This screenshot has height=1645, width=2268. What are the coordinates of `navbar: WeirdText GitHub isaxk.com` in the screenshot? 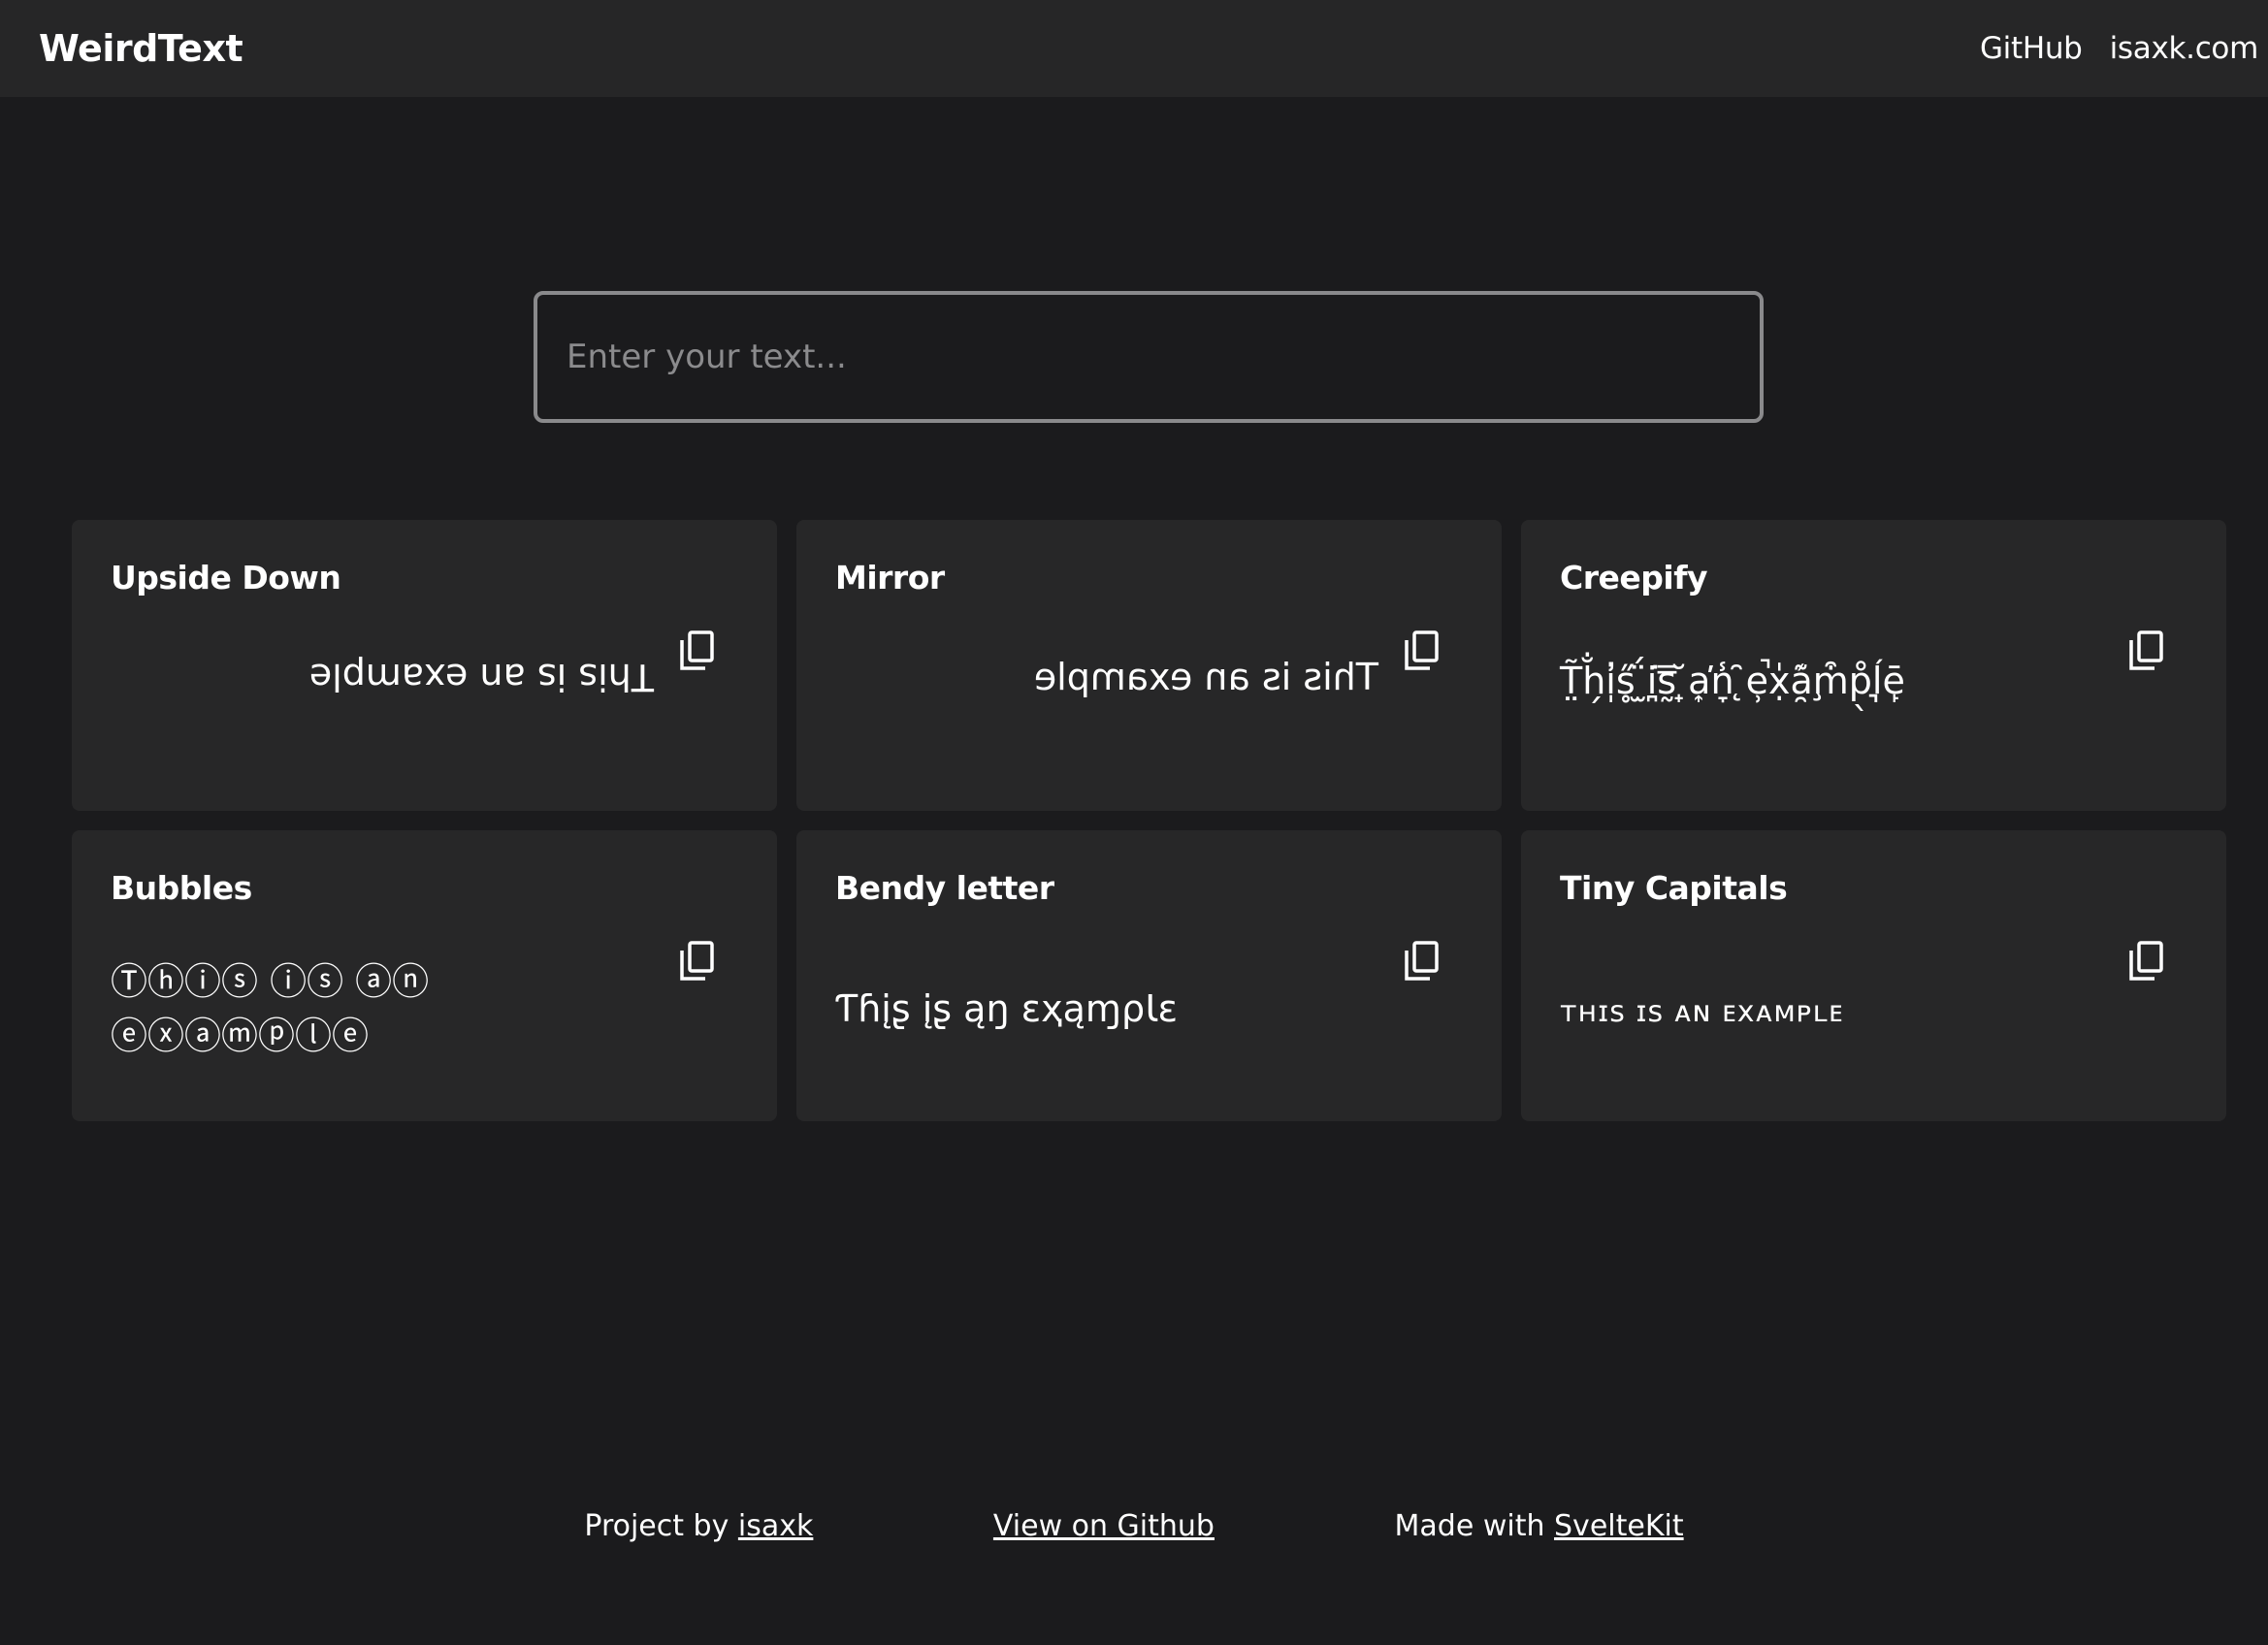 It's located at (1134, 48).